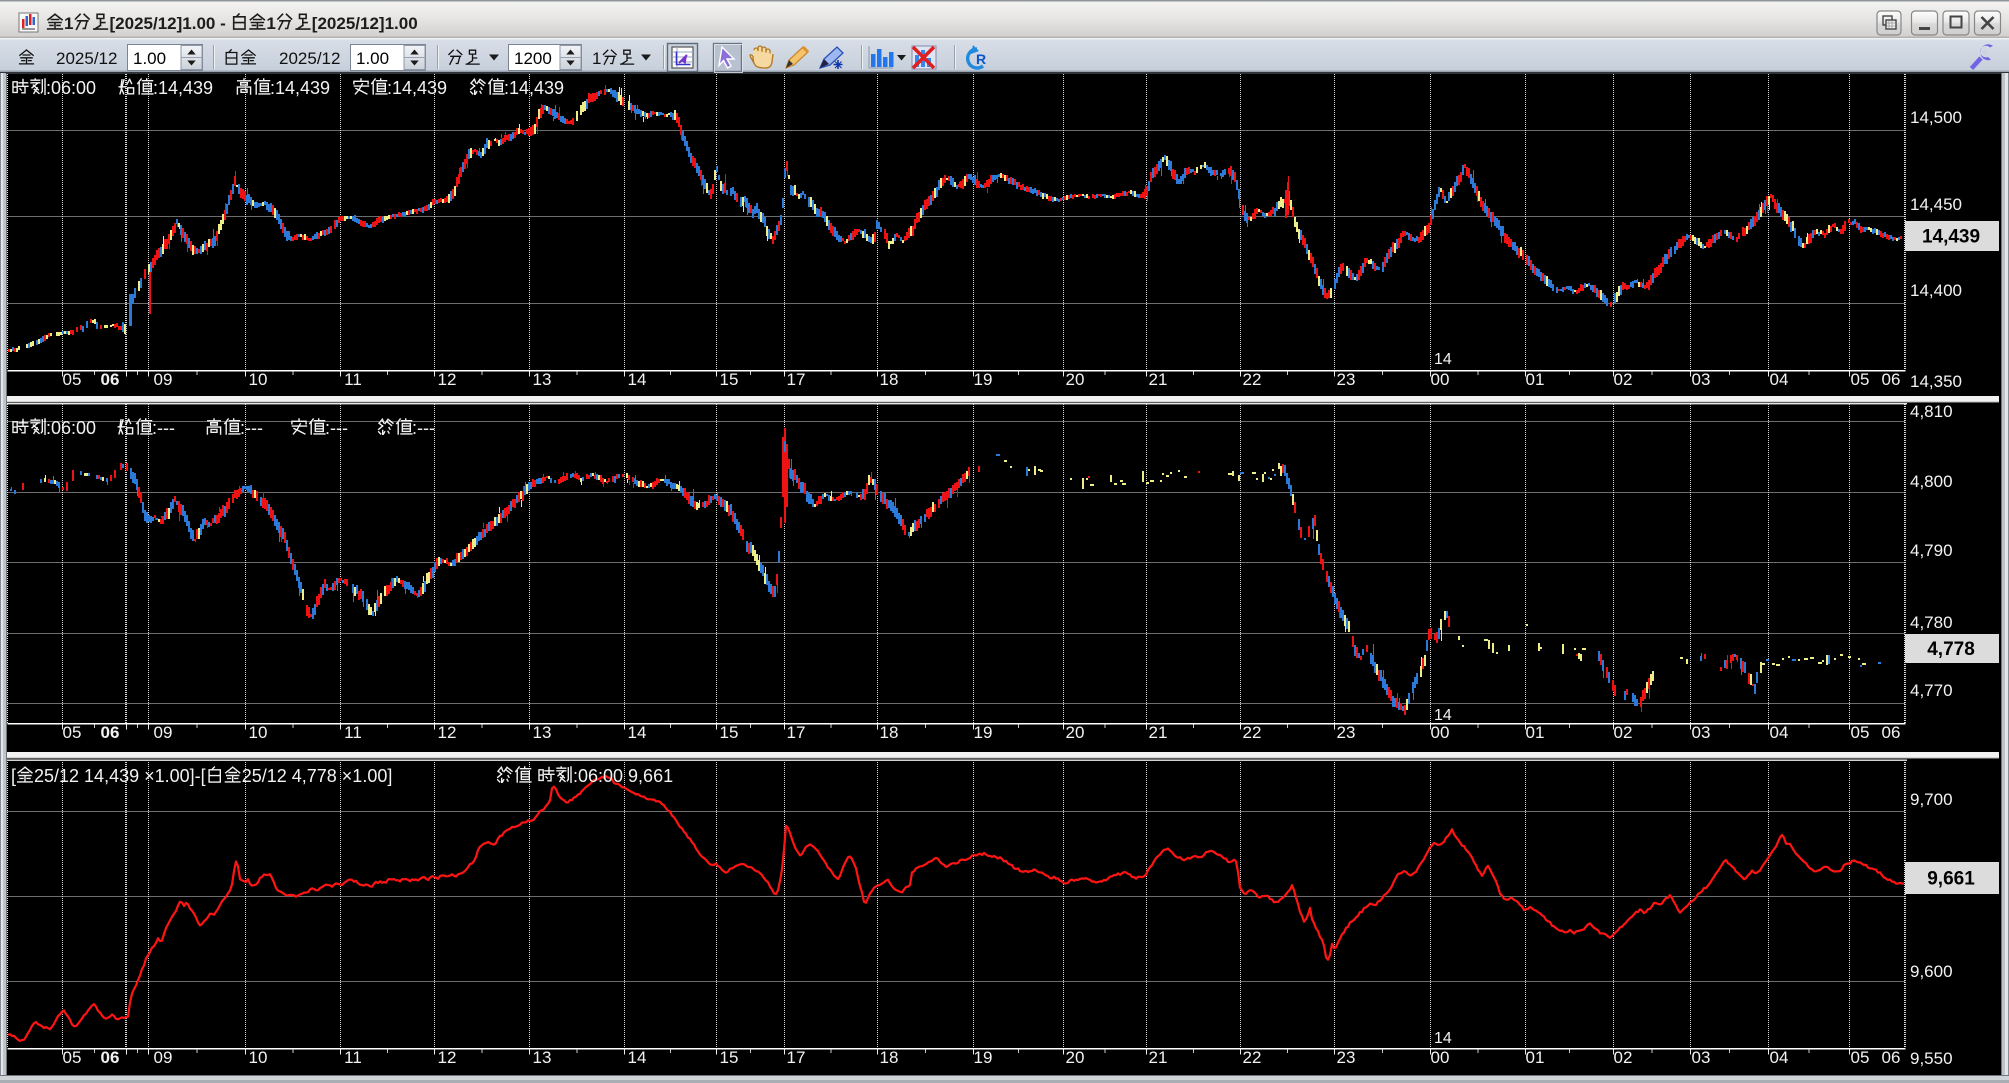 This screenshot has width=2009, height=1083. I want to click on svg-text: R, so click(981, 59).